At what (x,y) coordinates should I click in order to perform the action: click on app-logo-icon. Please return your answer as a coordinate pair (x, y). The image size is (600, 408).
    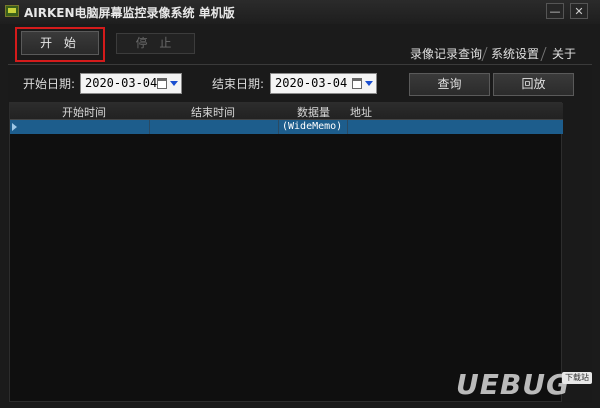
    Looking at the image, I should click on (12, 11).